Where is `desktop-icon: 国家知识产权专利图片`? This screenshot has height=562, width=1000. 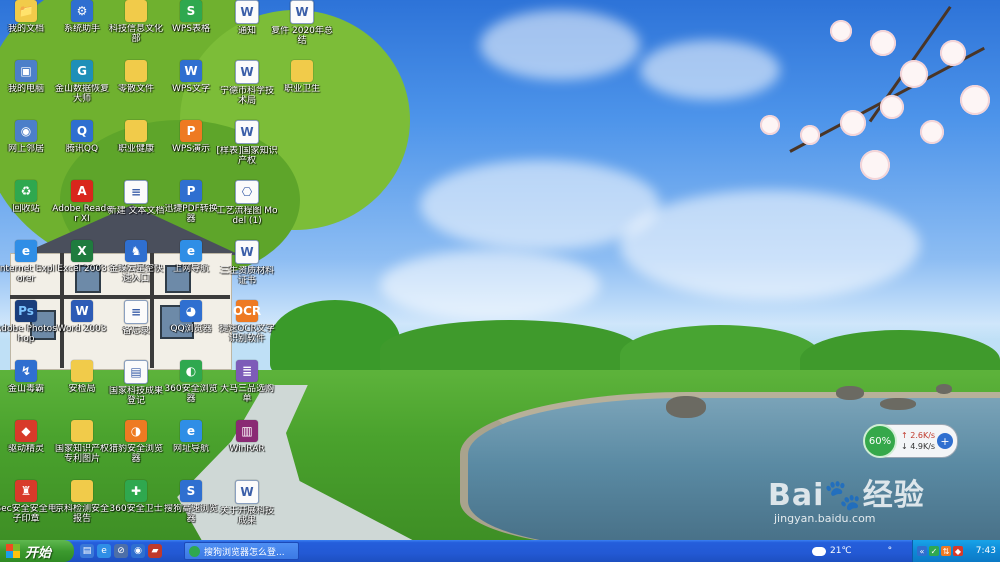
desktop-icon: 国家知识产权专利图片 is located at coordinates (82, 450).